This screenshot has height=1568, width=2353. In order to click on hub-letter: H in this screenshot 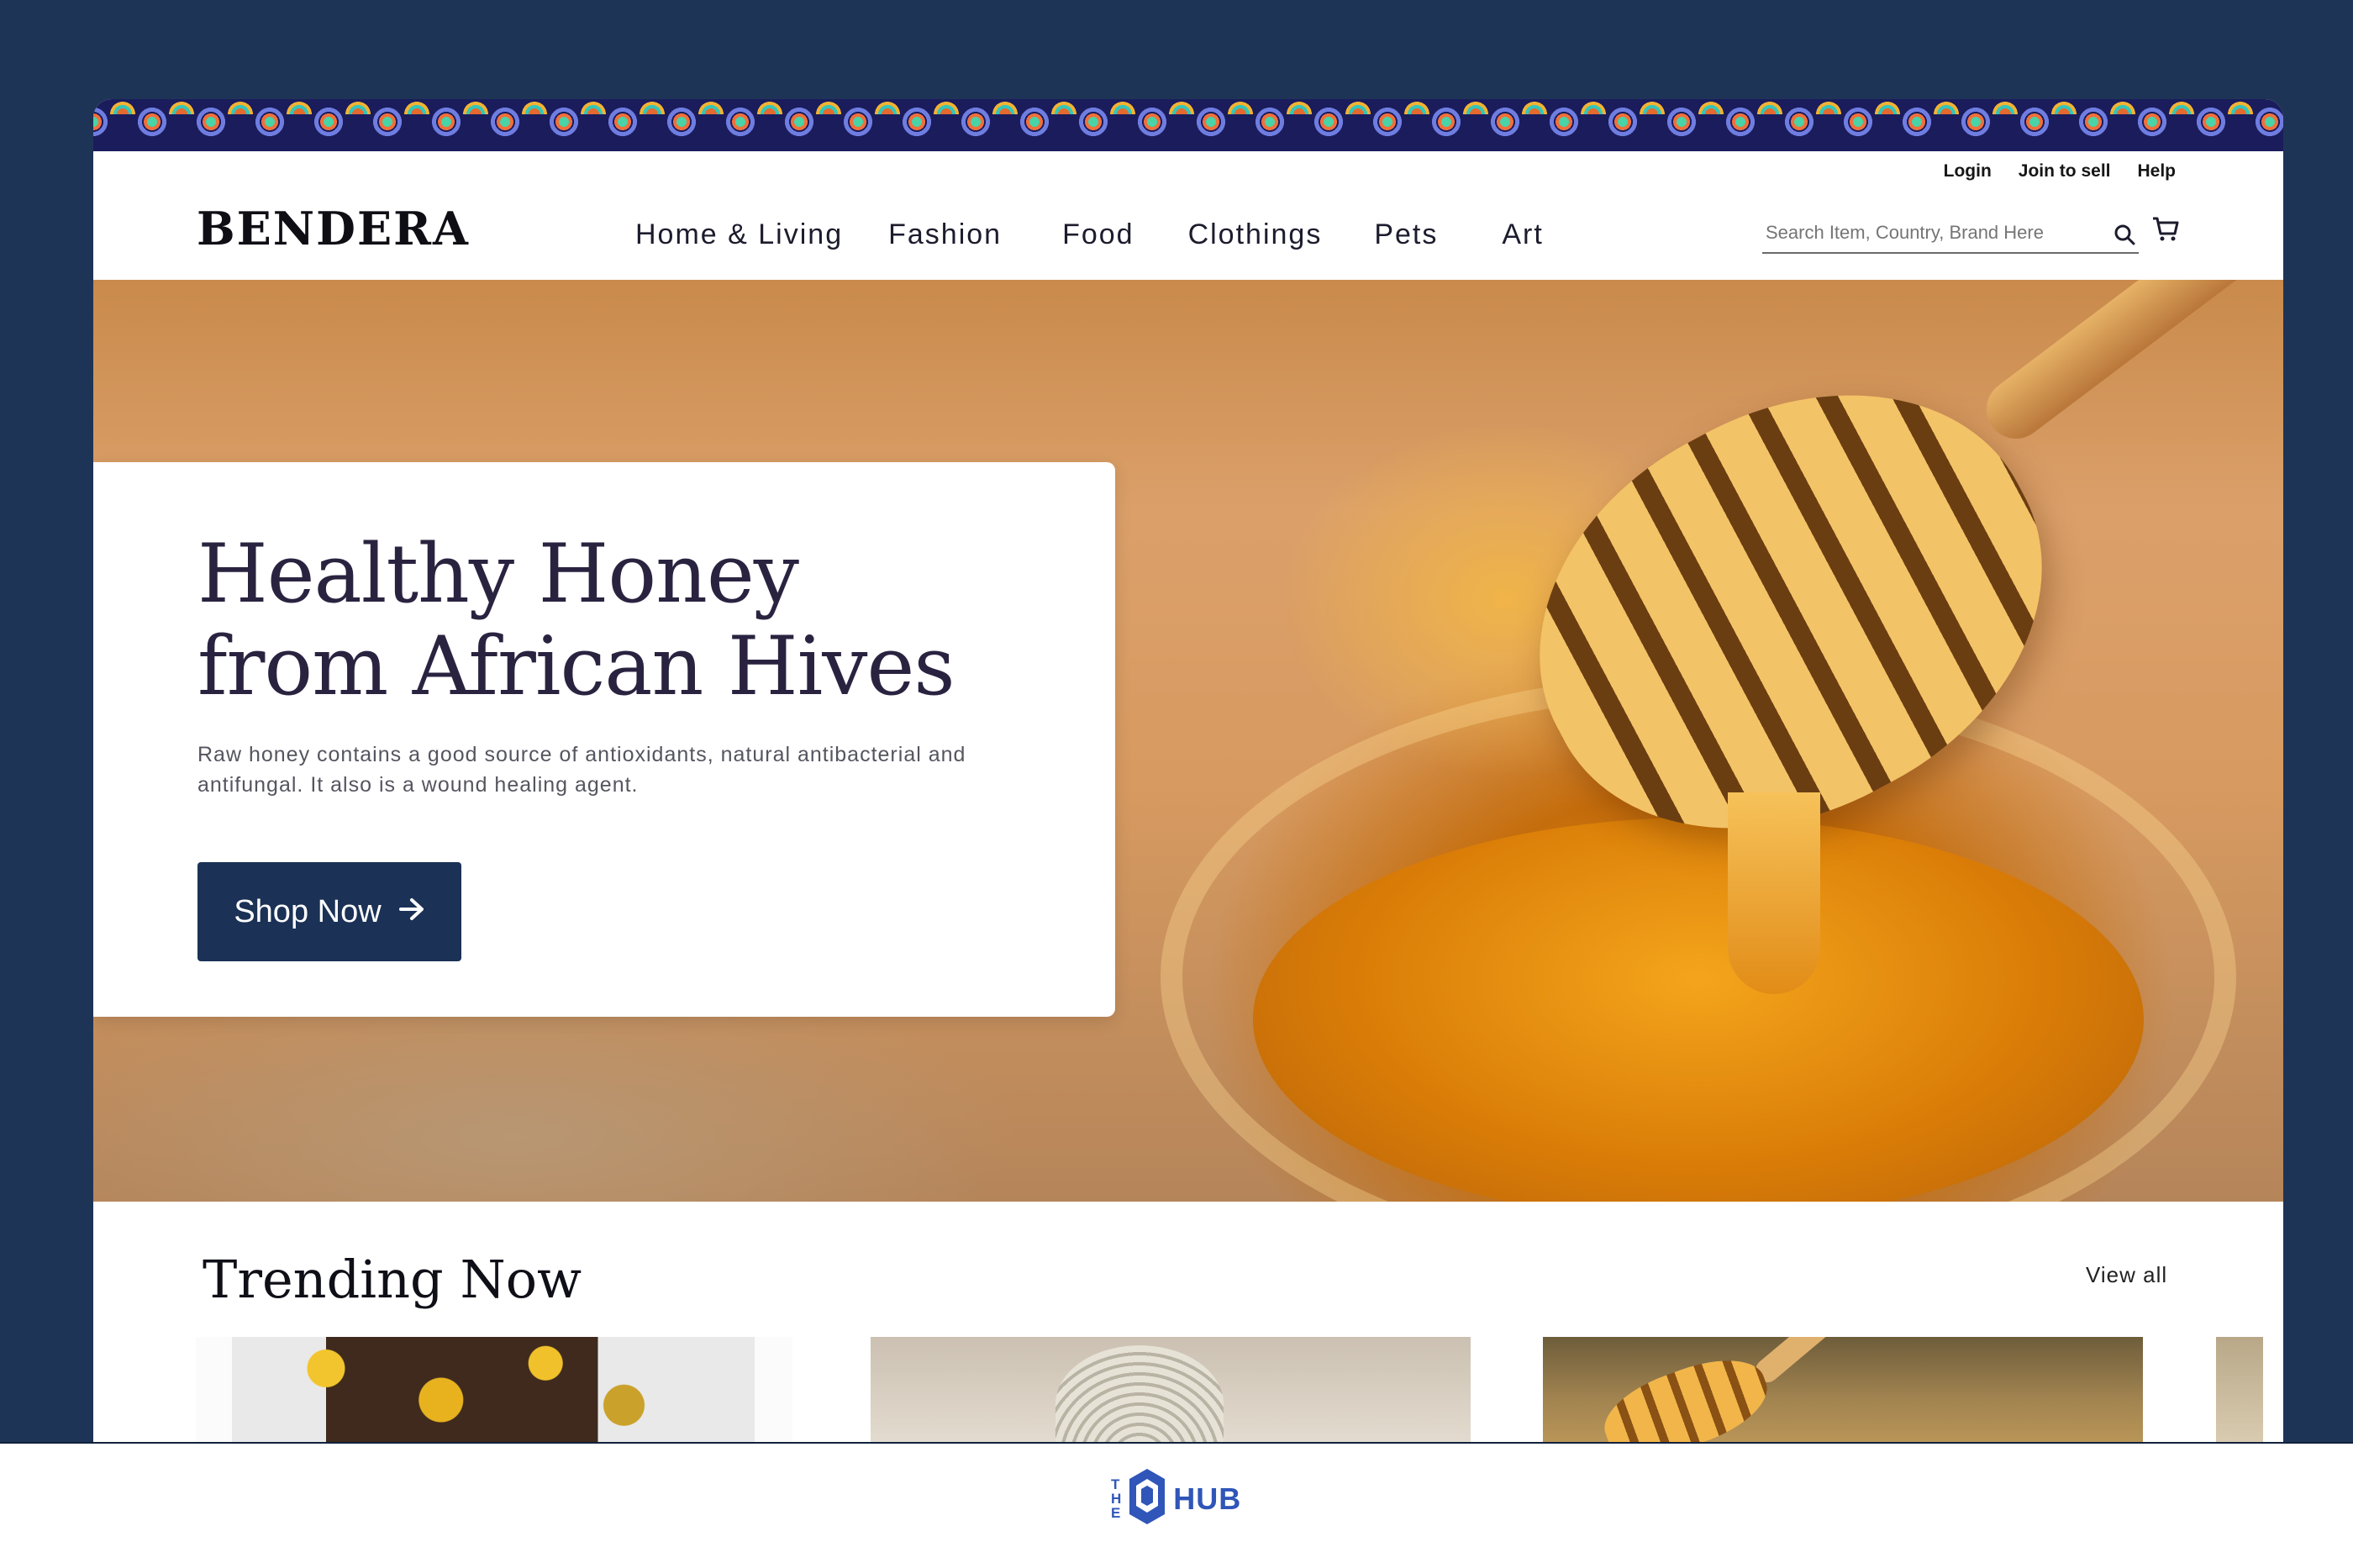, I will do `click(1116, 1499)`.